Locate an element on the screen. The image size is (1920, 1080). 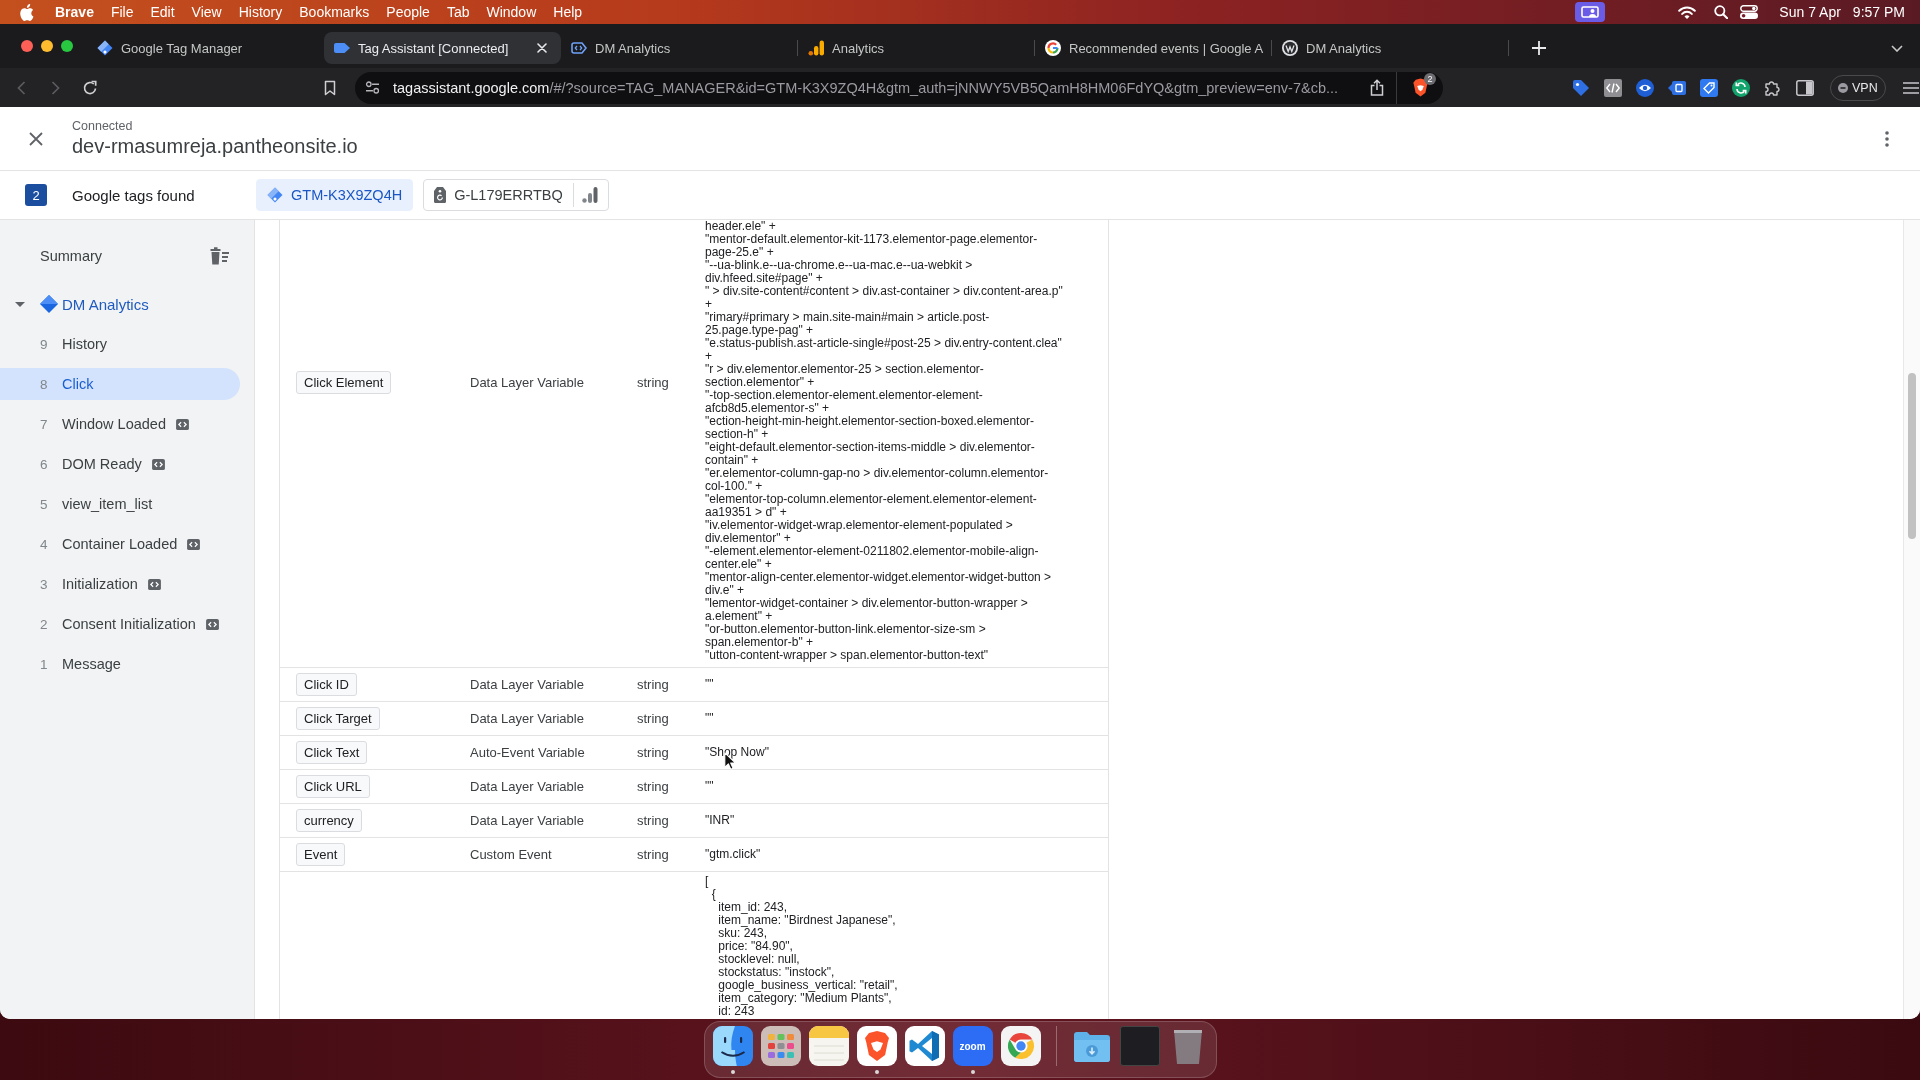
search-icon is located at coordinates (1721, 12).